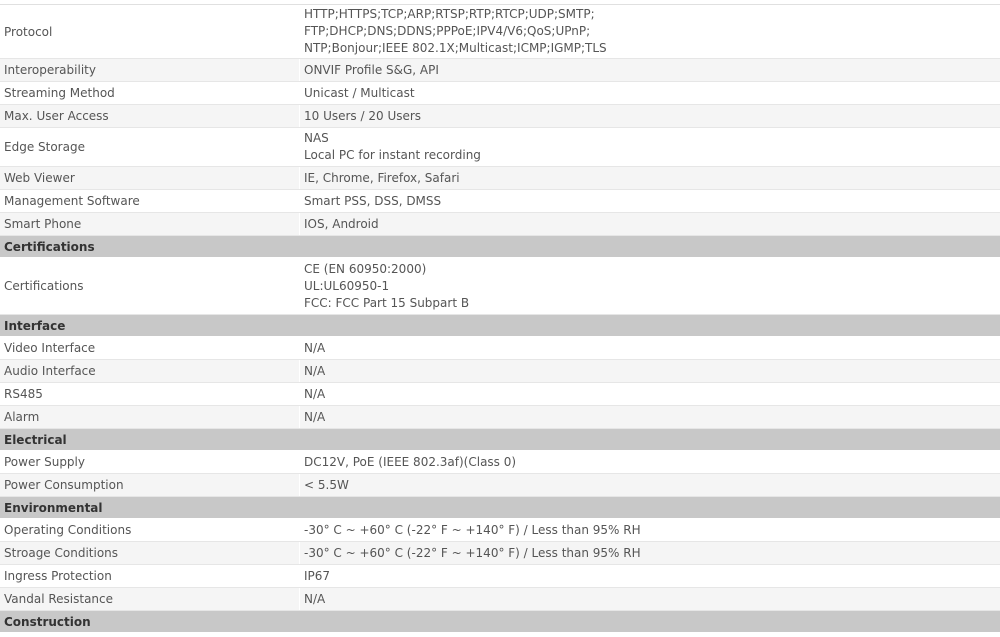 The height and width of the screenshot is (637, 1000). What do you see at coordinates (500, 326) in the screenshot?
I see `section-header-interface: Interface` at bounding box center [500, 326].